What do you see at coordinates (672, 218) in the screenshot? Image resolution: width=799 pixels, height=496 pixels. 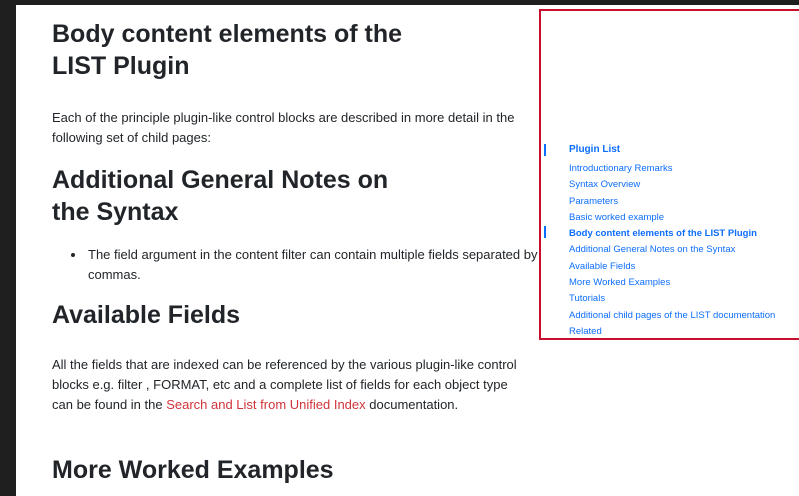 I see `toc-item-basic-worked-example: Basic worked example` at bounding box center [672, 218].